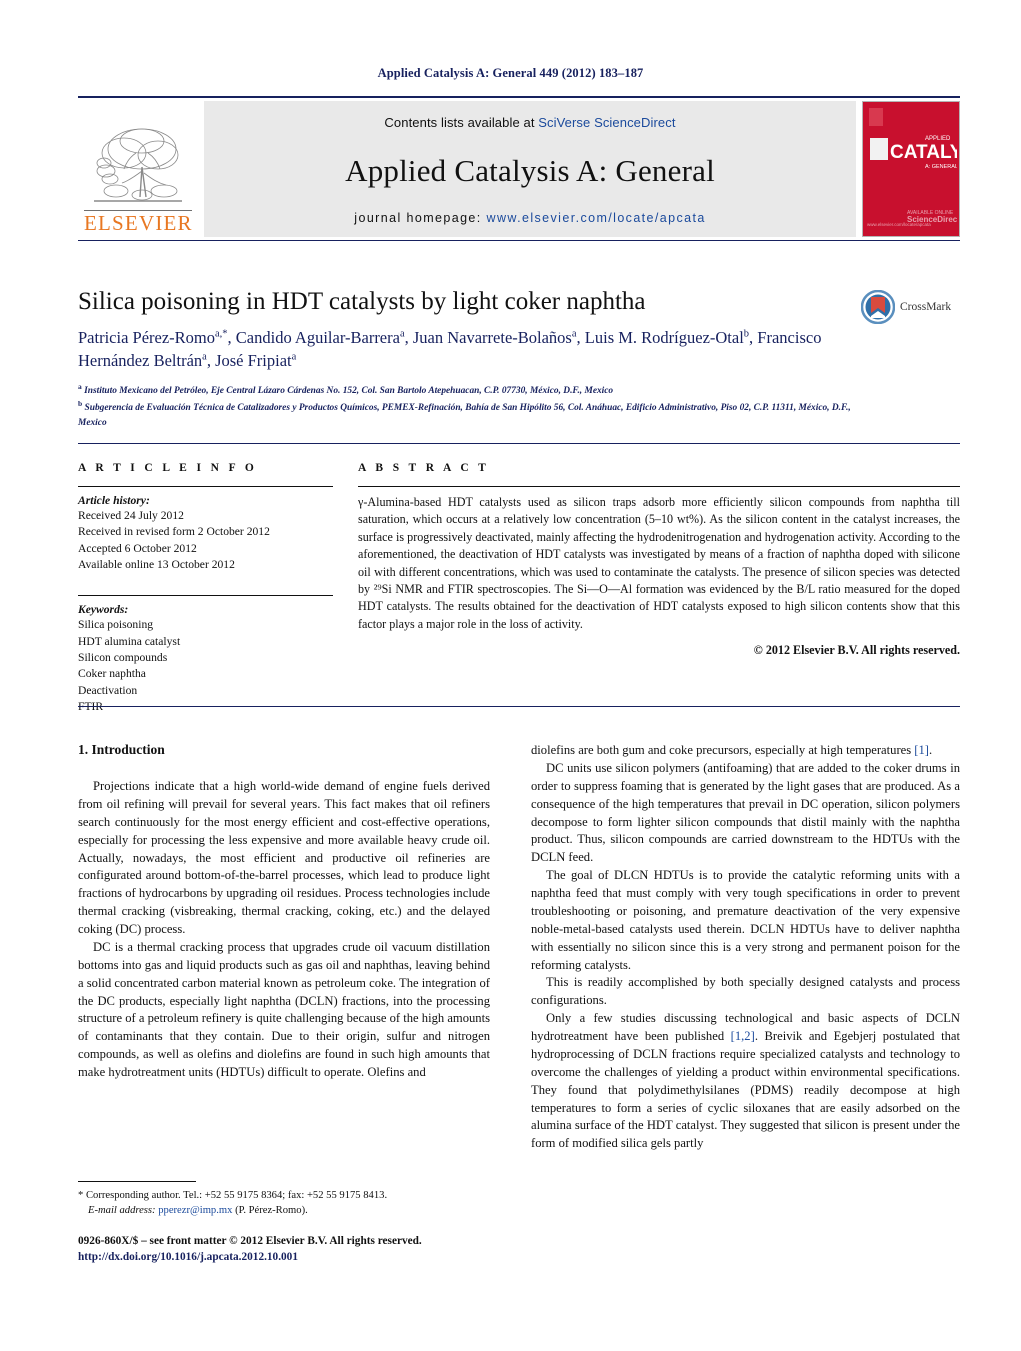  Describe the element at coordinates (137, 548) in the screenshot. I see `history-item: Accepted 6 October 2012` at that location.